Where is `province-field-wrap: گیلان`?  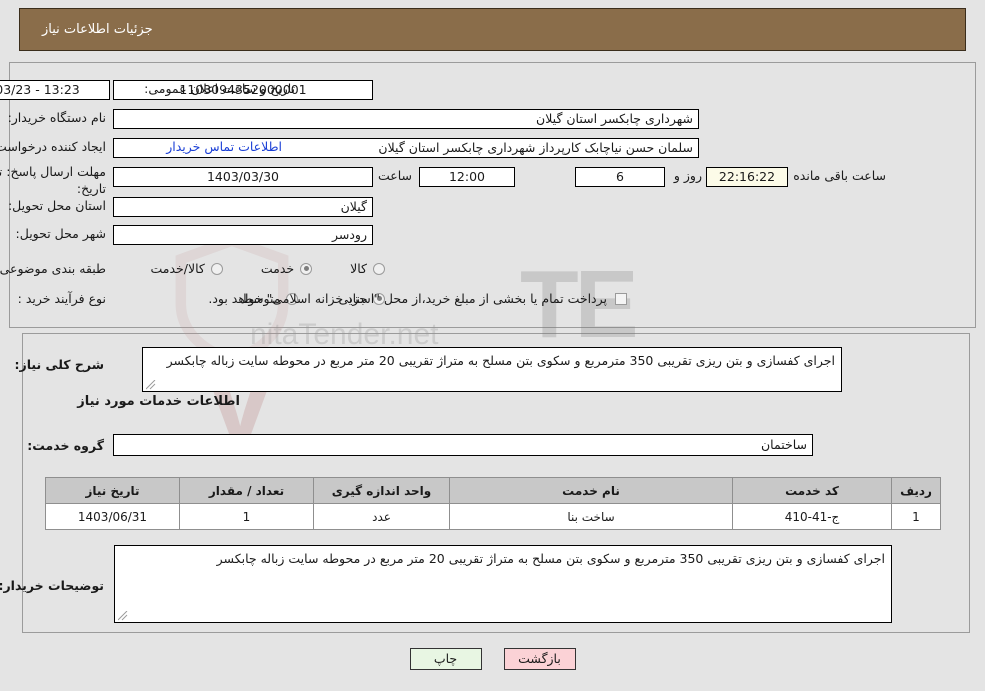
province-field-wrap: گیلان is located at coordinates (243, 207).